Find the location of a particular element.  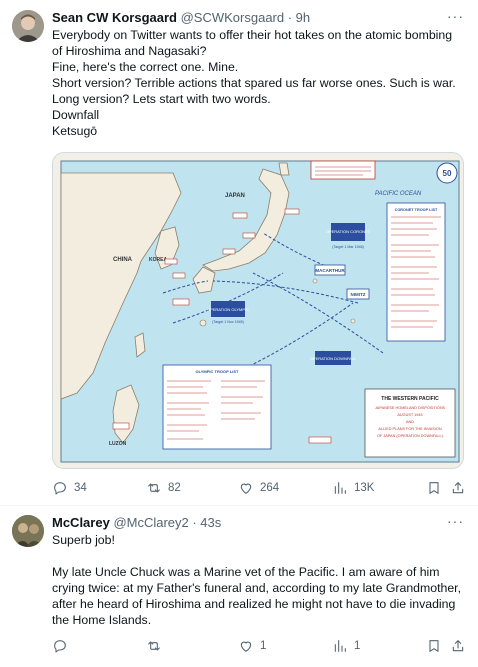

like-count: 1 is located at coordinates (263, 646).